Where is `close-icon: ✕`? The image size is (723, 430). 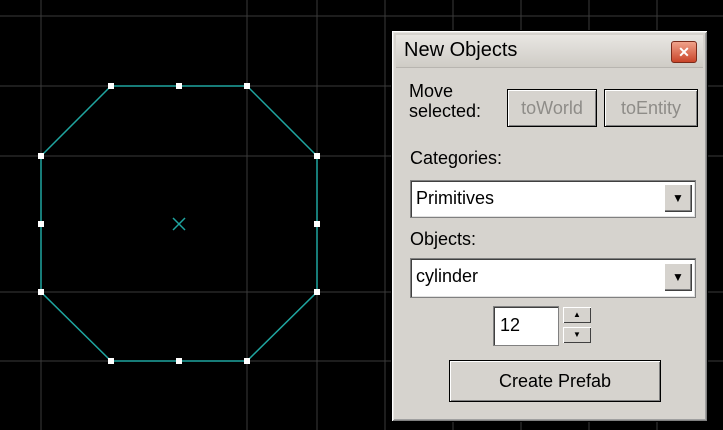
close-icon: ✕ is located at coordinates (684, 52).